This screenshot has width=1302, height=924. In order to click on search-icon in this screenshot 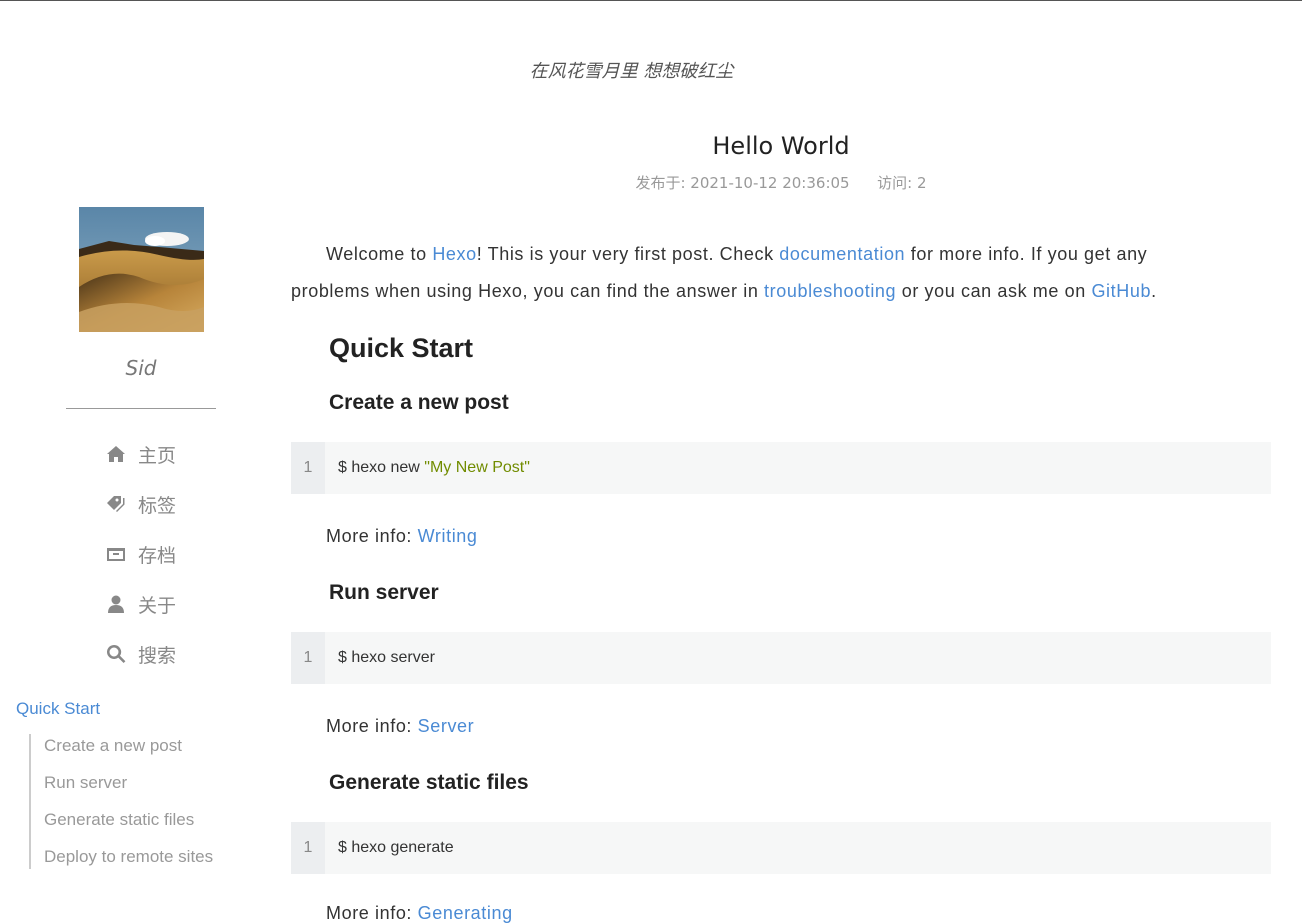, I will do `click(116, 654)`.